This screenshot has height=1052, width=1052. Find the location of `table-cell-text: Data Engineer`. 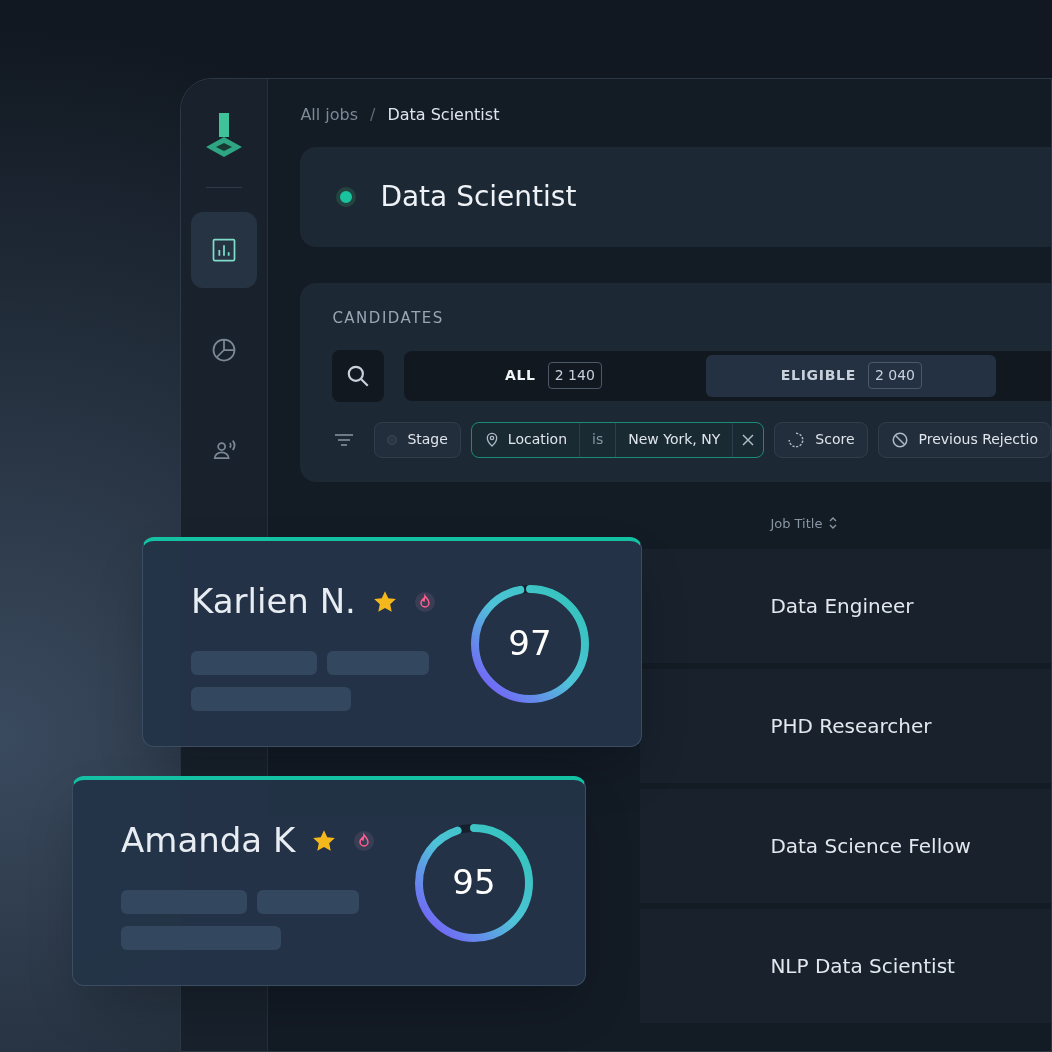

table-cell-text: Data Engineer is located at coordinates (842, 606).